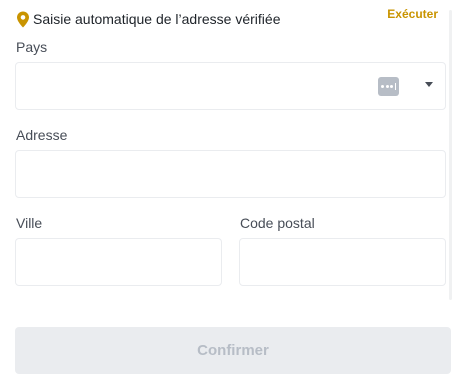 Image resolution: width=465 pixels, height=390 pixels. Describe the element at coordinates (29, 223) in the screenshot. I see `city-label: Ville` at that location.